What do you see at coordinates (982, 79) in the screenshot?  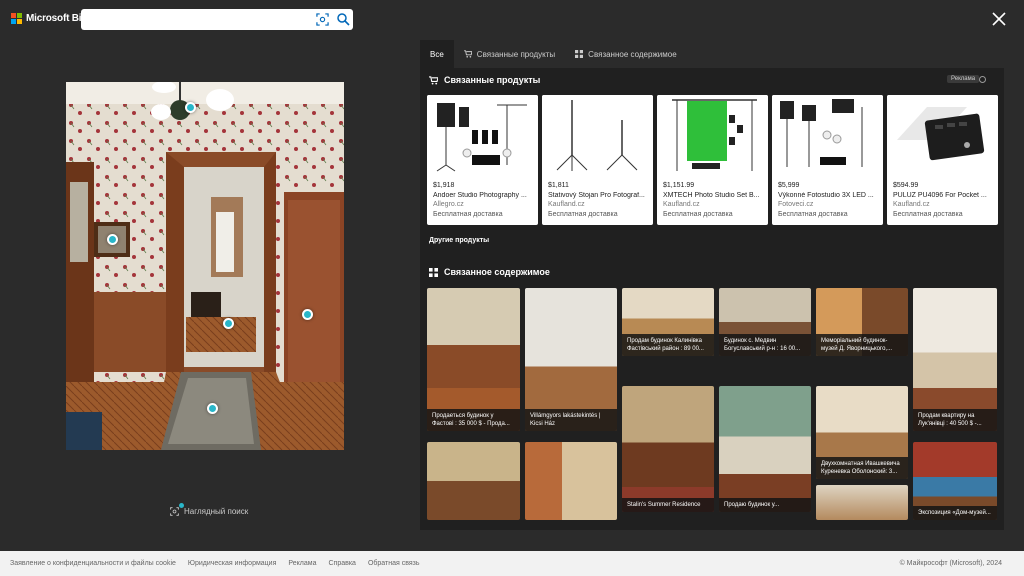 I see `info-icon` at bounding box center [982, 79].